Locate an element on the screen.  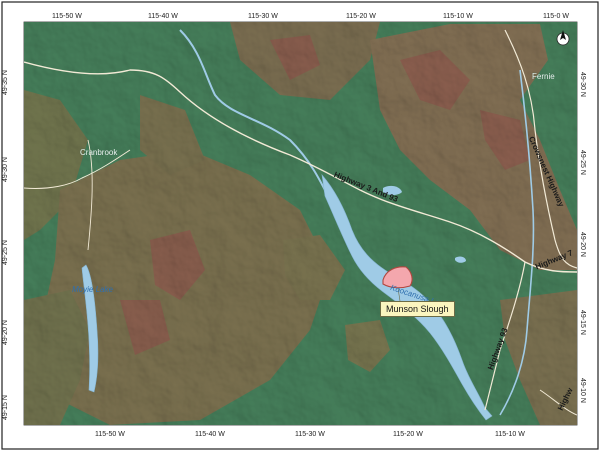
grid-label-right: 49-30 N is located at coordinates (582, 84).